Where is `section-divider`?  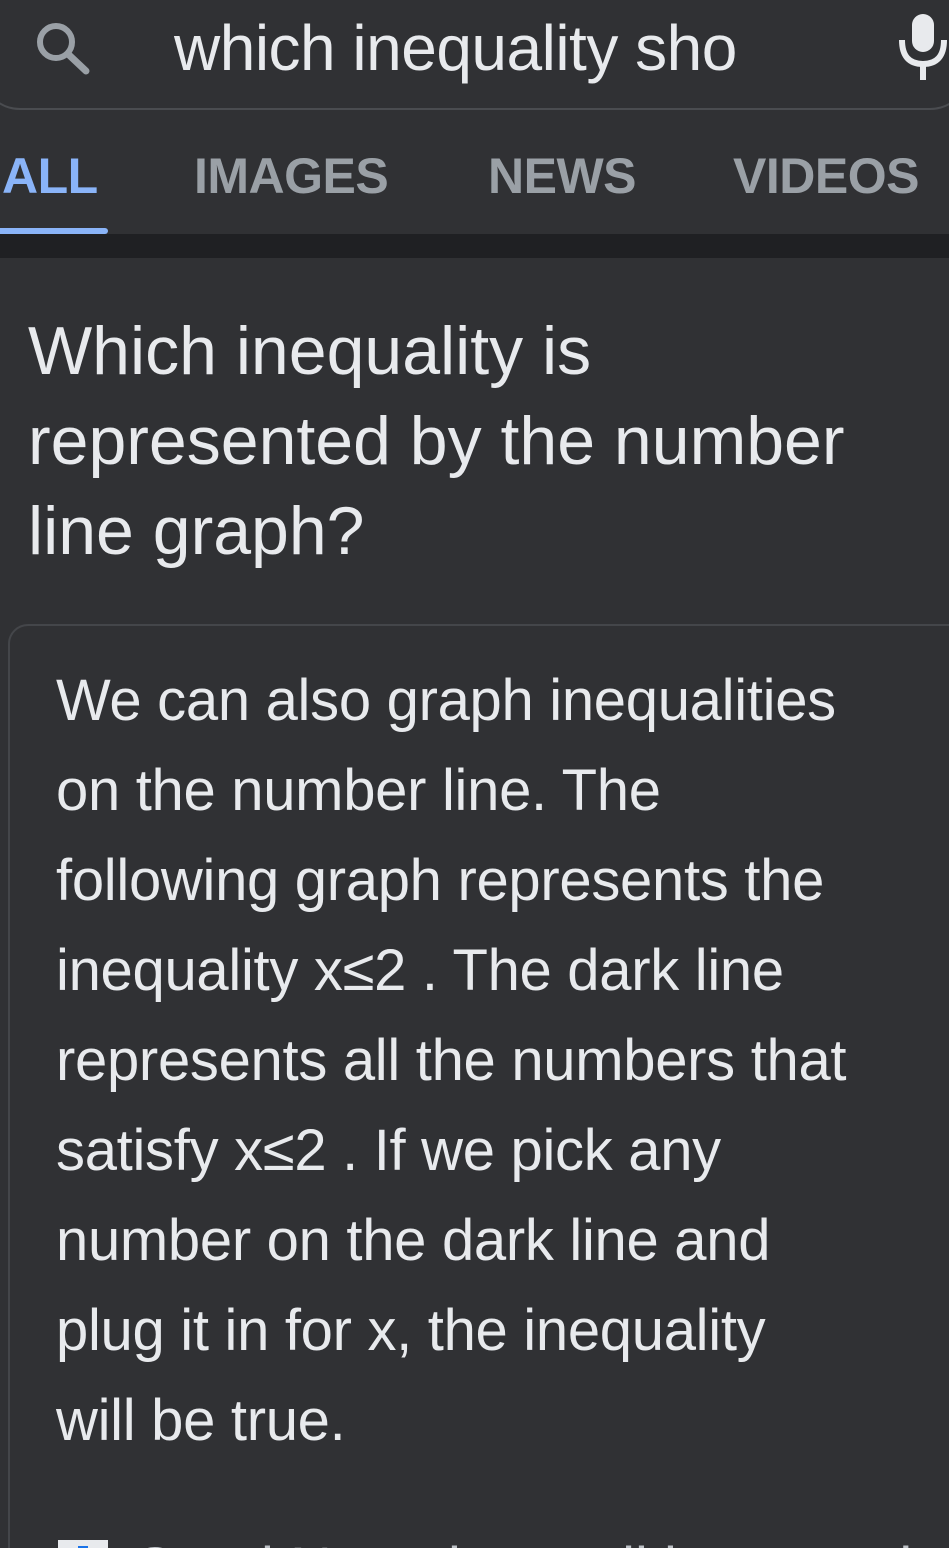
section-divider is located at coordinates (474, 246).